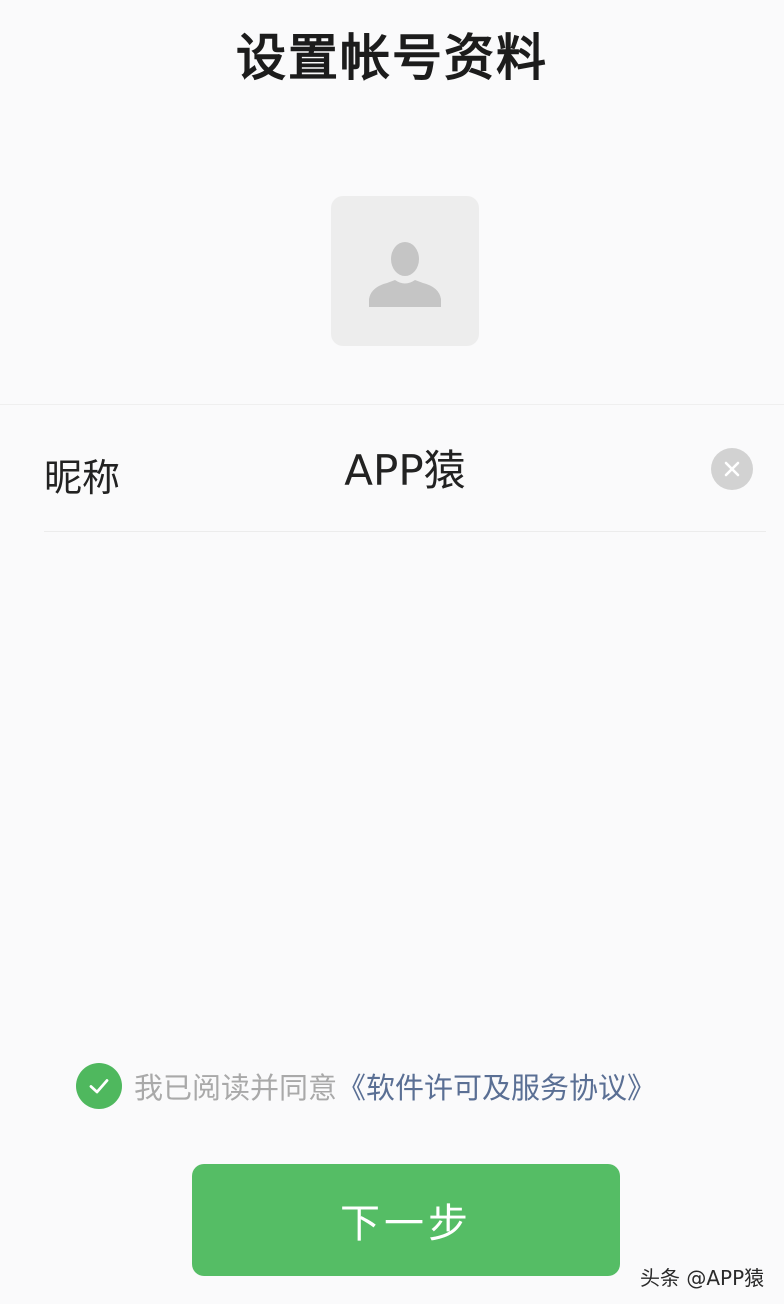 This screenshot has height=1304, width=784. I want to click on nickname-label: 昵称, so click(82, 478).